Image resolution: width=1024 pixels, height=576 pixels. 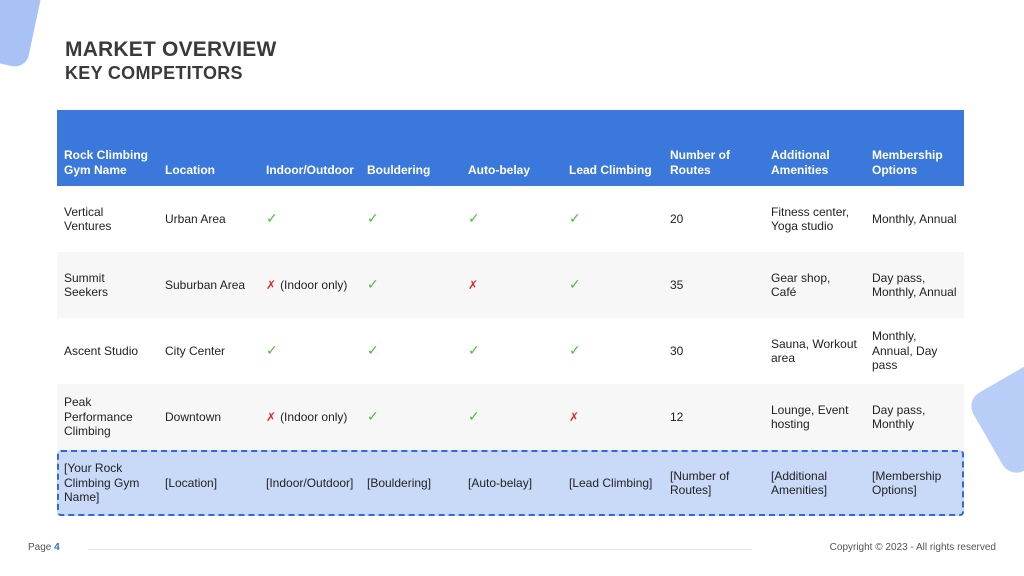 What do you see at coordinates (420, 549) in the screenshot?
I see `footer-divider` at bounding box center [420, 549].